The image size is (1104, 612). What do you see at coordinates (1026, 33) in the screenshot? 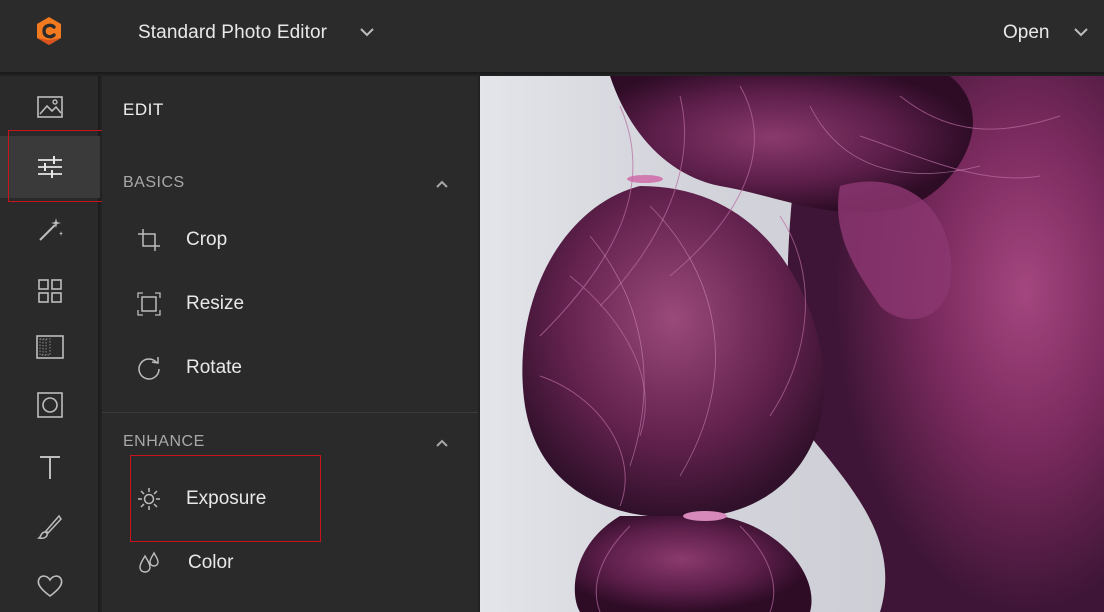
I see `open-button: Open` at bounding box center [1026, 33].